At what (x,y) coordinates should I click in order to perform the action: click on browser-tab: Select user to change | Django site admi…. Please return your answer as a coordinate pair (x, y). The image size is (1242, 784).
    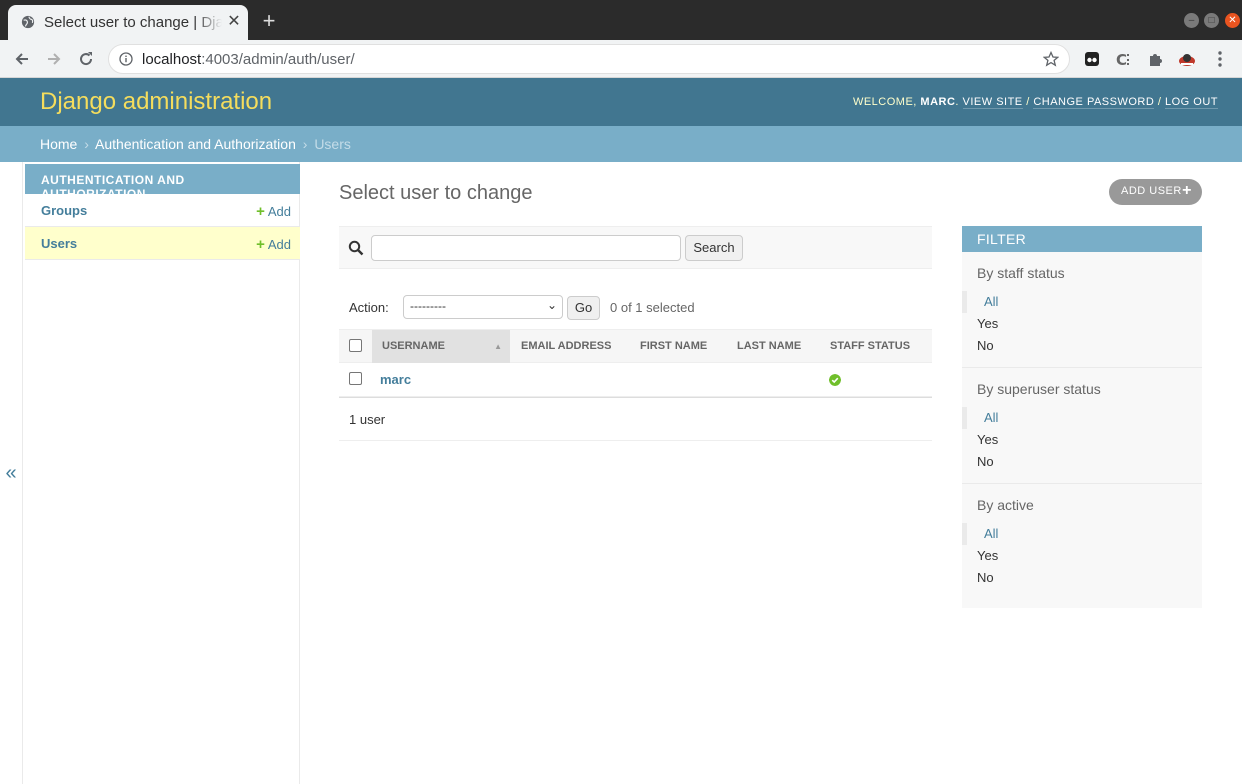
    Looking at the image, I should click on (128, 22).